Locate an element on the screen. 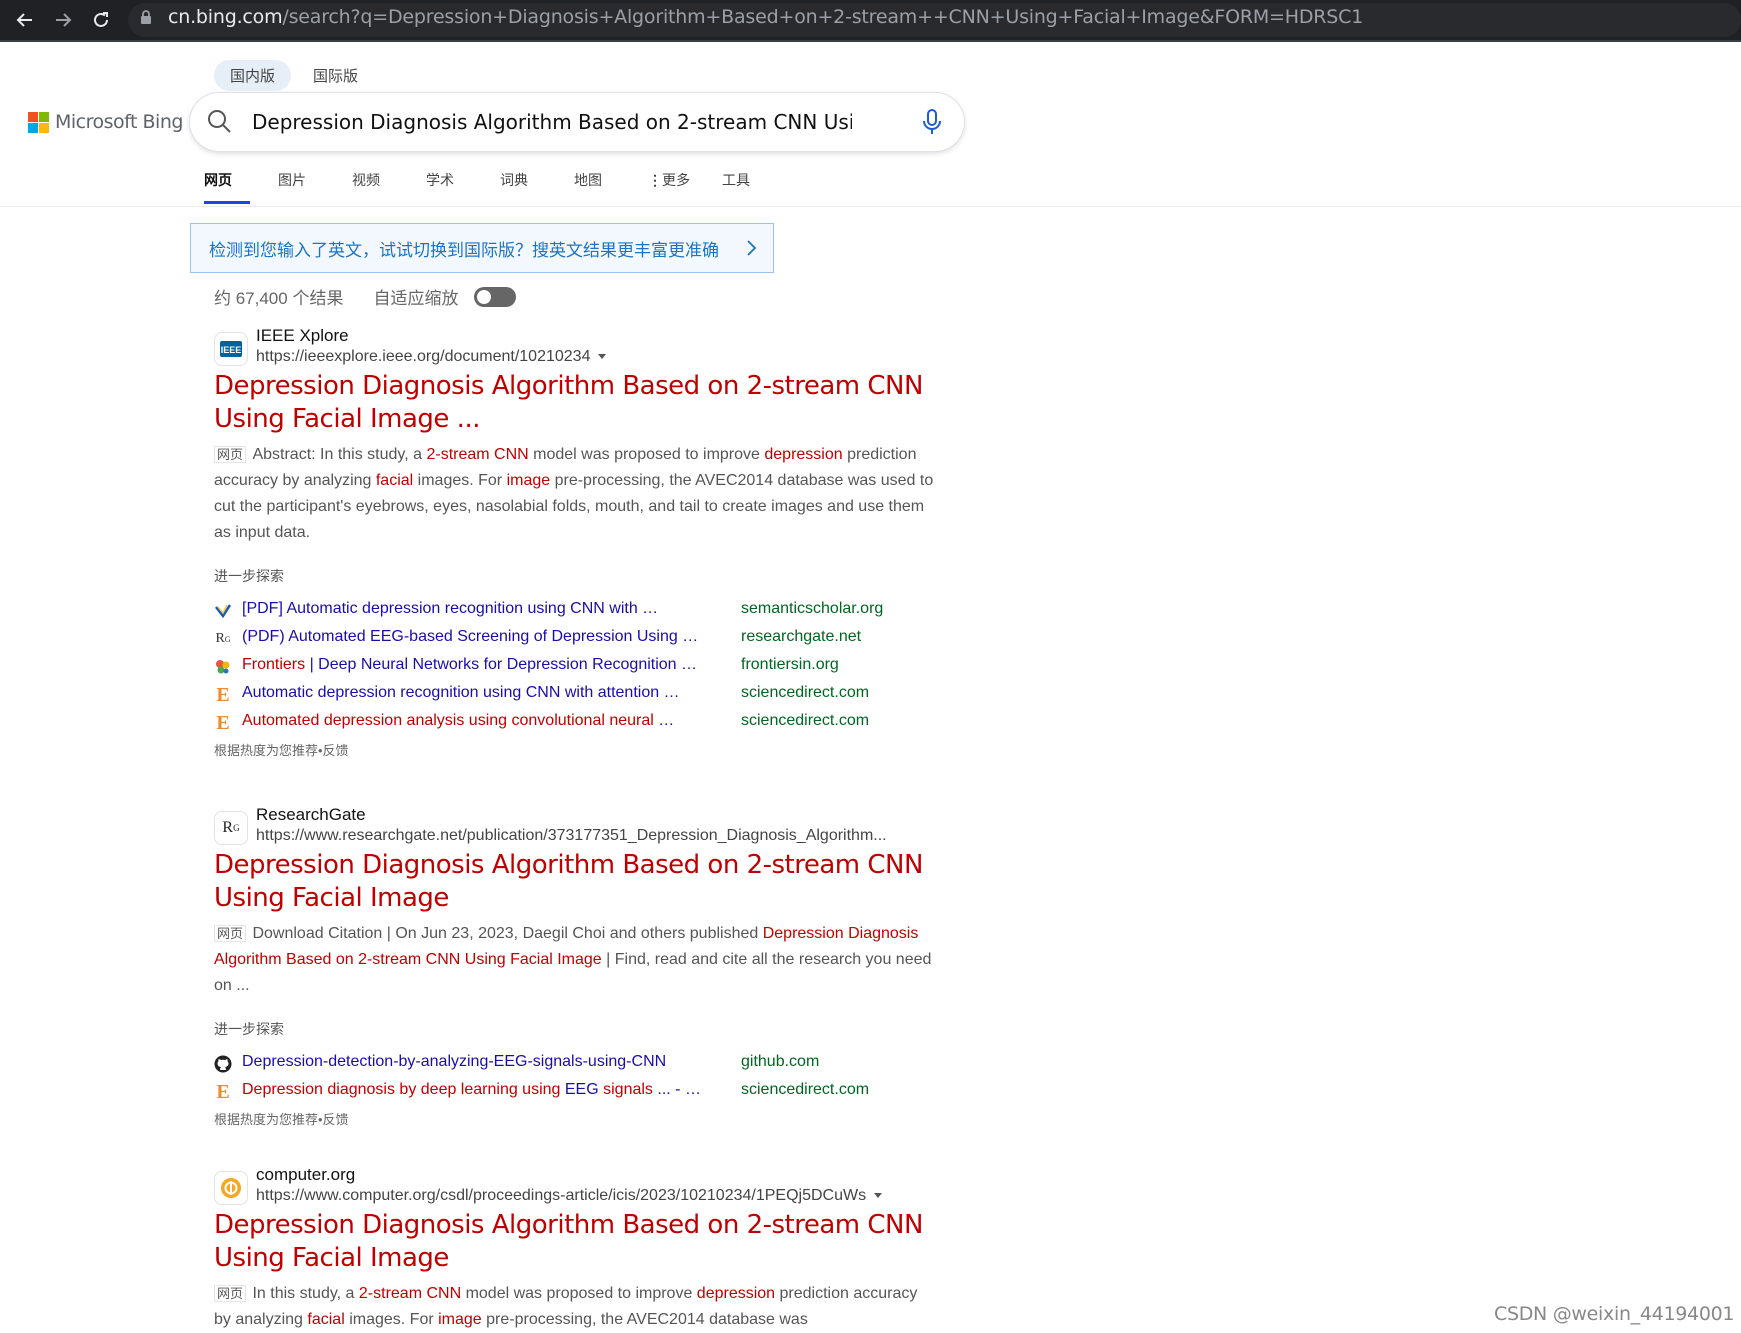 The width and height of the screenshot is (1741, 1333). tab-web: 网页 is located at coordinates (227, 187).